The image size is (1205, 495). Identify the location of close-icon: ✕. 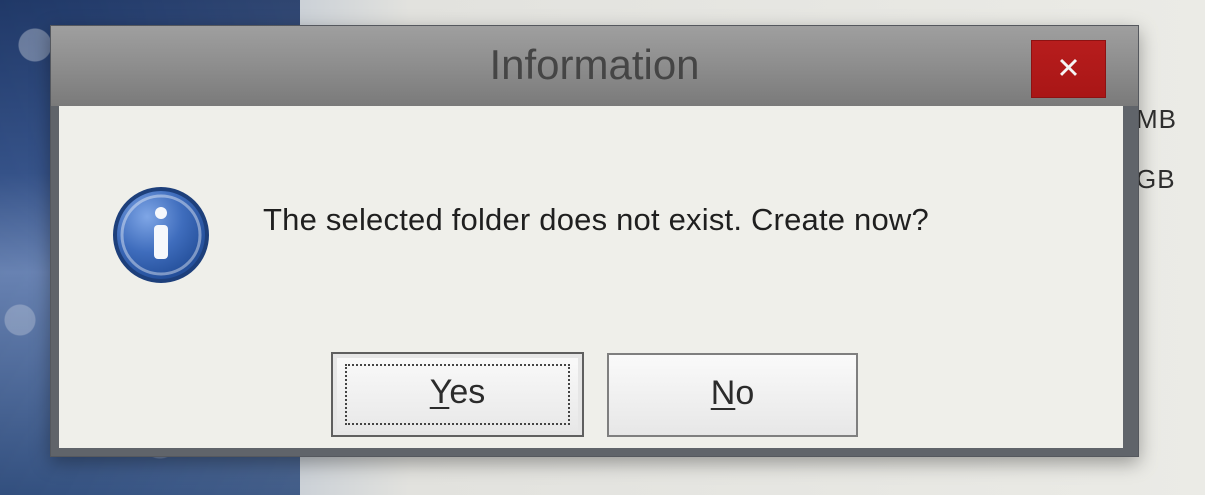
(1068, 68).